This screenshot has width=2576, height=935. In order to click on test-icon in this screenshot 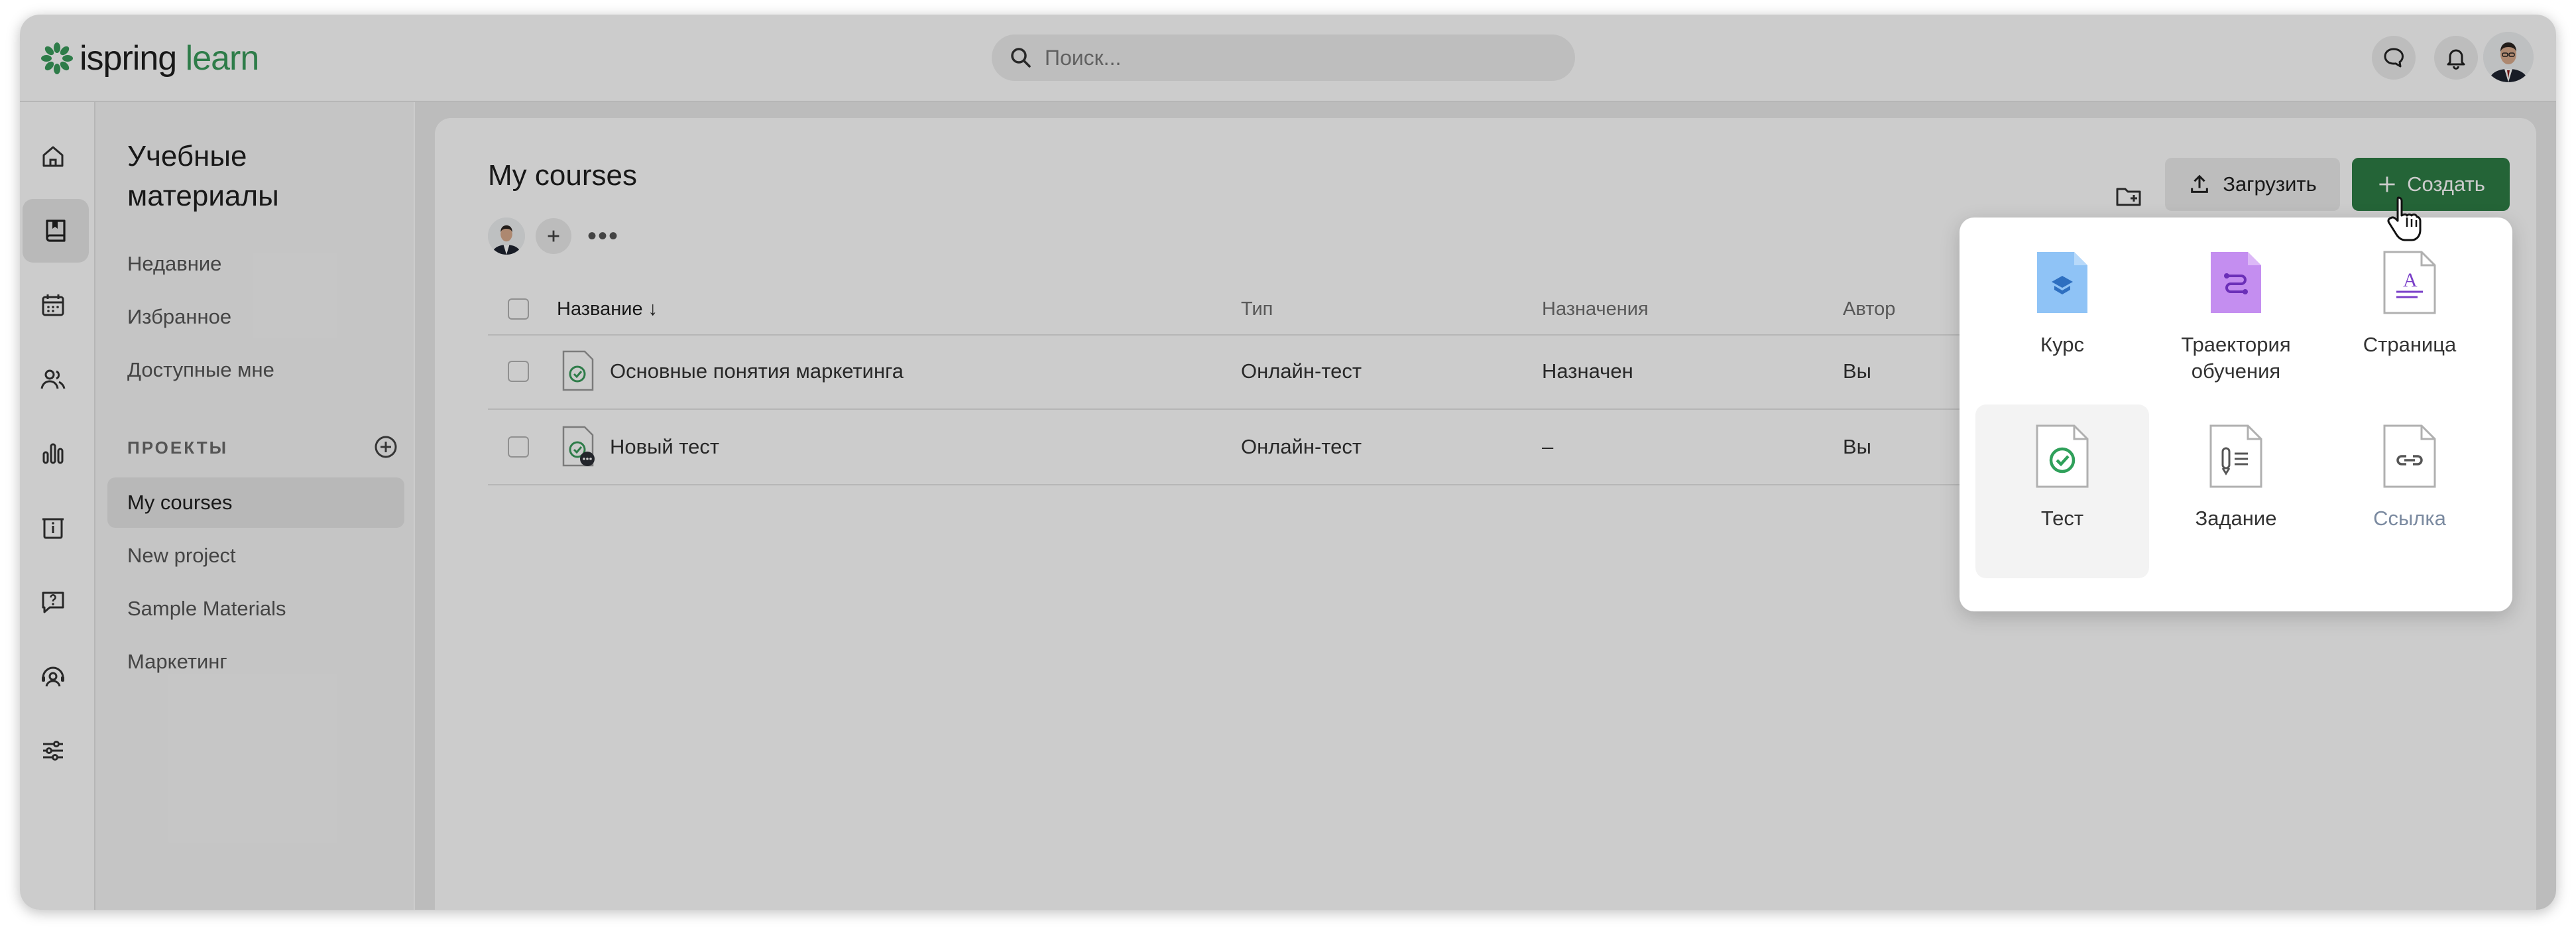, I will do `click(2063, 456)`.